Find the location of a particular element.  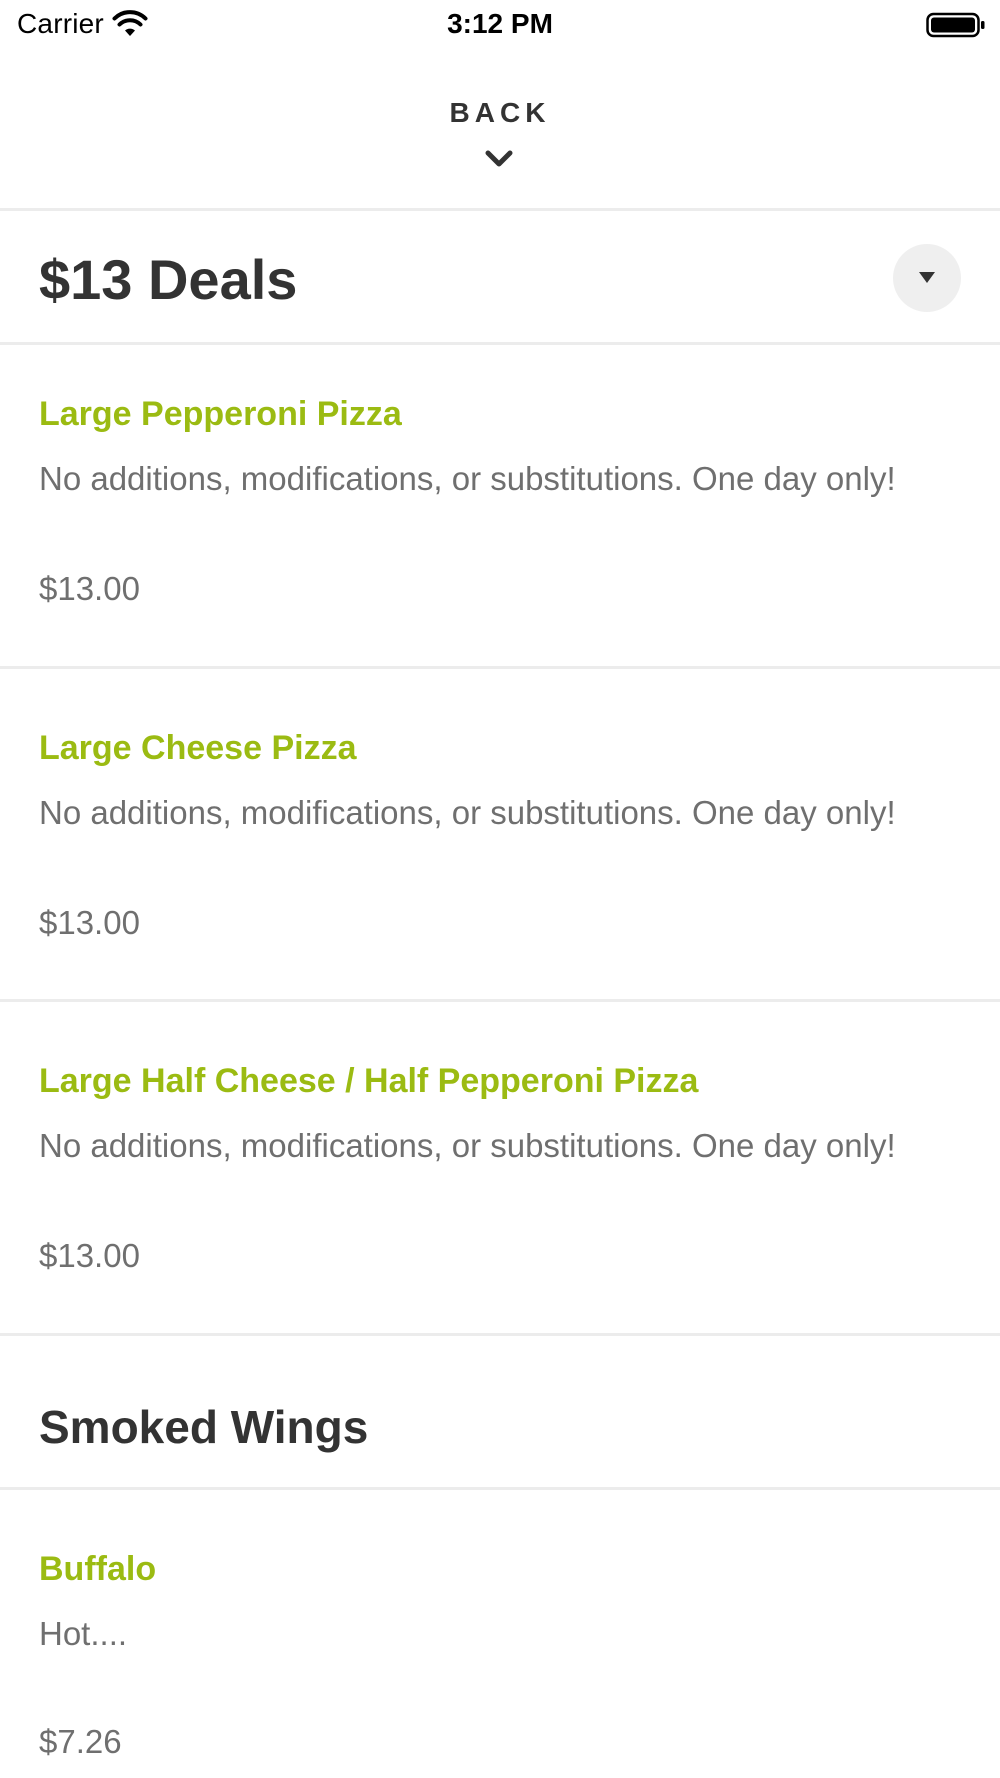

caret-down-icon is located at coordinates (927, 277).